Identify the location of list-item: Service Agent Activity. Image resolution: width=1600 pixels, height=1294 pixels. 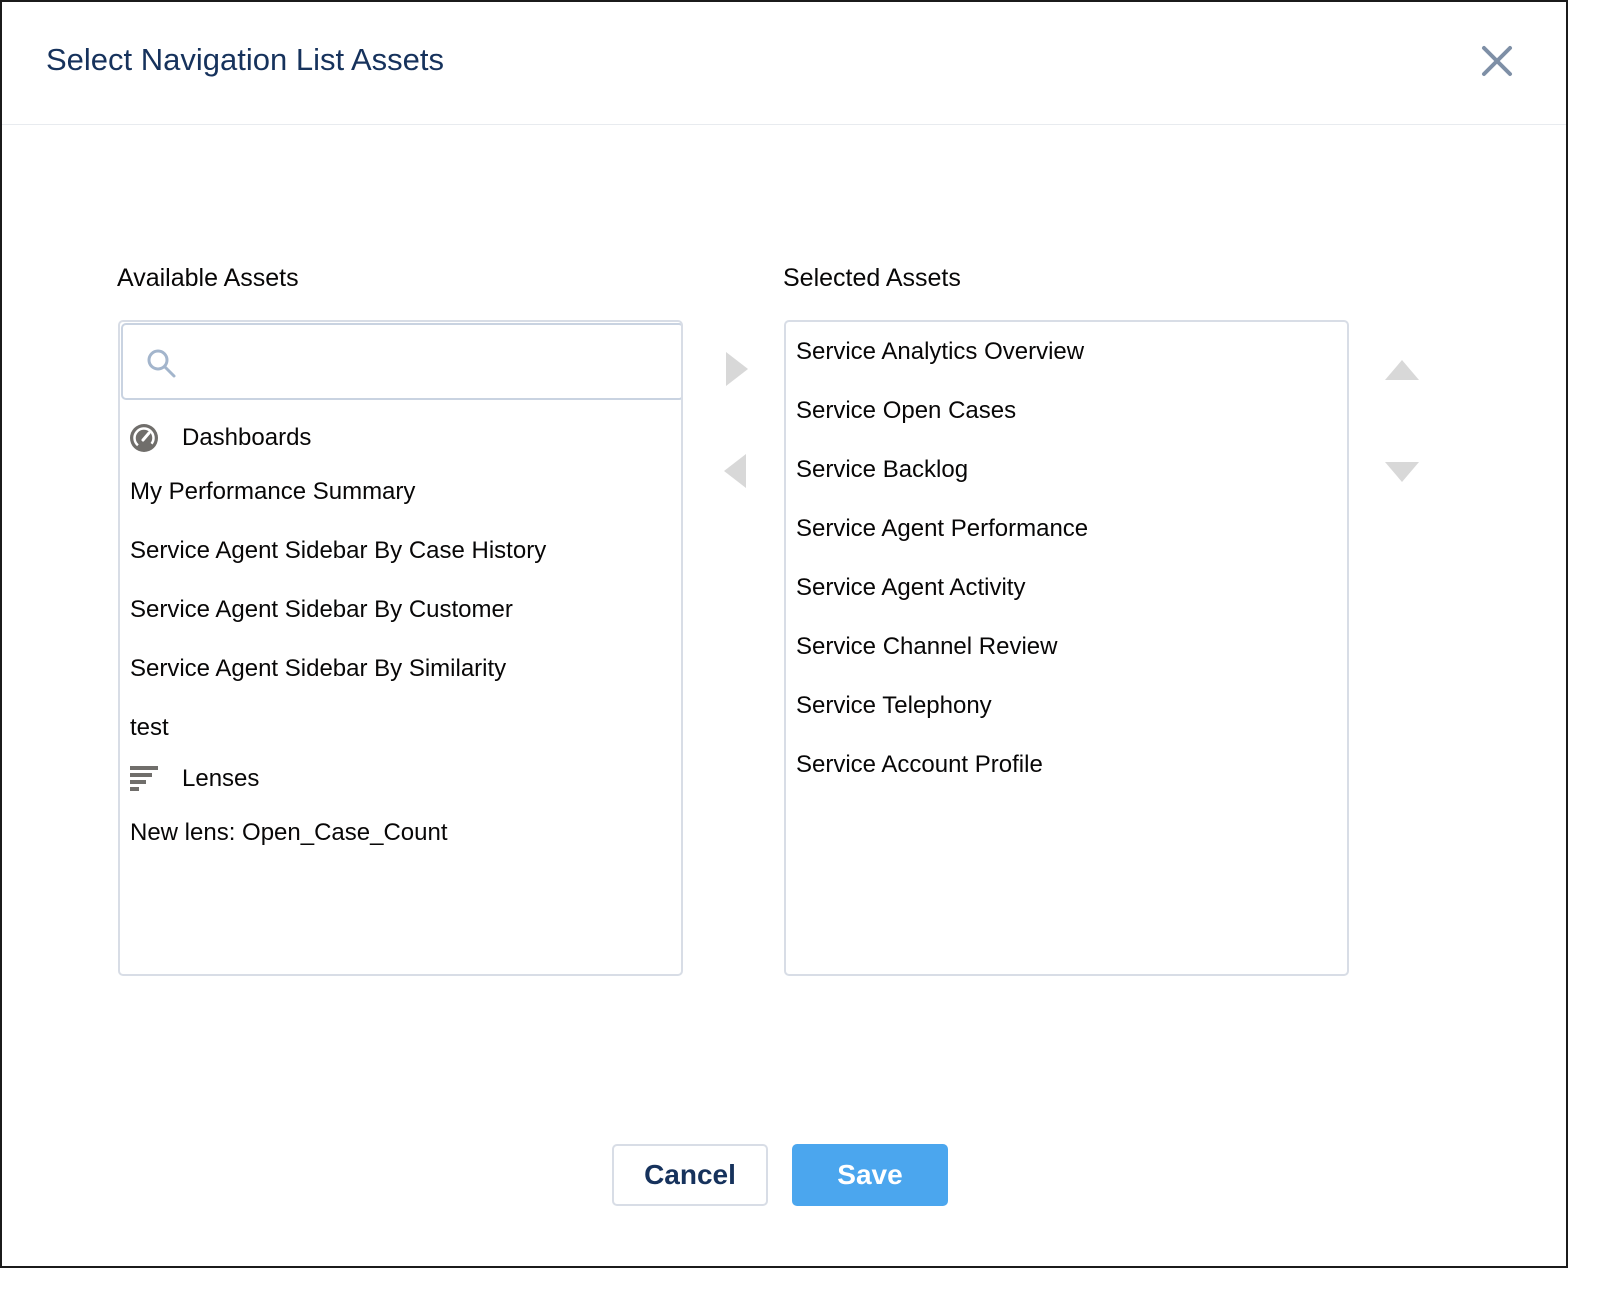
(910, 588).